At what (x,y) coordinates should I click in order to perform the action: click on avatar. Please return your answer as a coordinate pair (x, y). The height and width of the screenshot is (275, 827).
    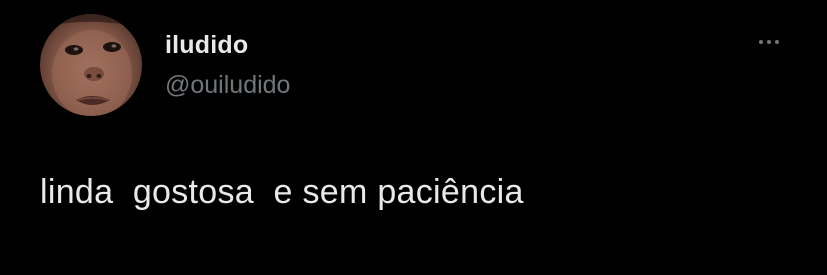
    Looking at the image, I should click on (91, 65).